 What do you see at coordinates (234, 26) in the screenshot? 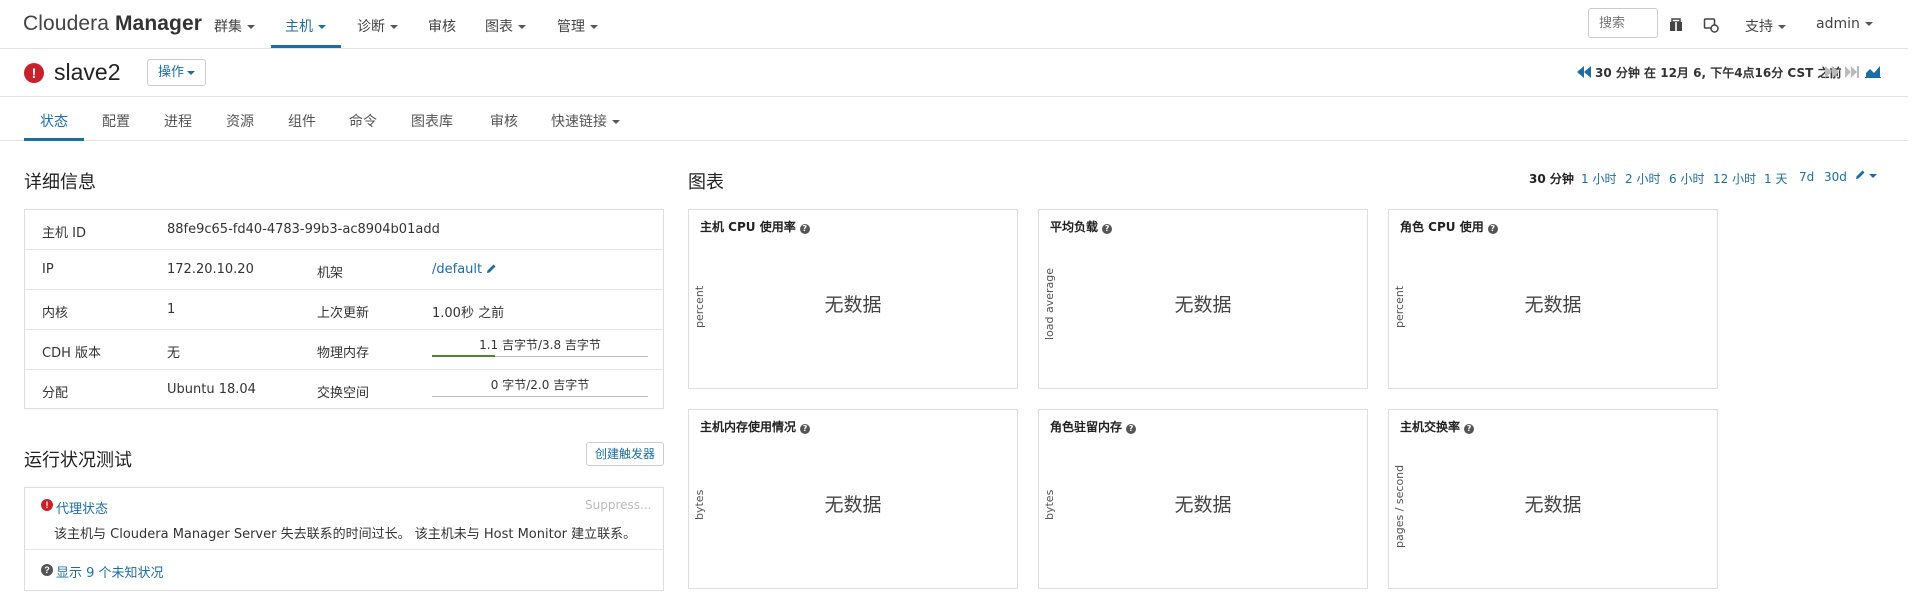
I see `nav-clusters: 群集` at bounding box center [234, 26].